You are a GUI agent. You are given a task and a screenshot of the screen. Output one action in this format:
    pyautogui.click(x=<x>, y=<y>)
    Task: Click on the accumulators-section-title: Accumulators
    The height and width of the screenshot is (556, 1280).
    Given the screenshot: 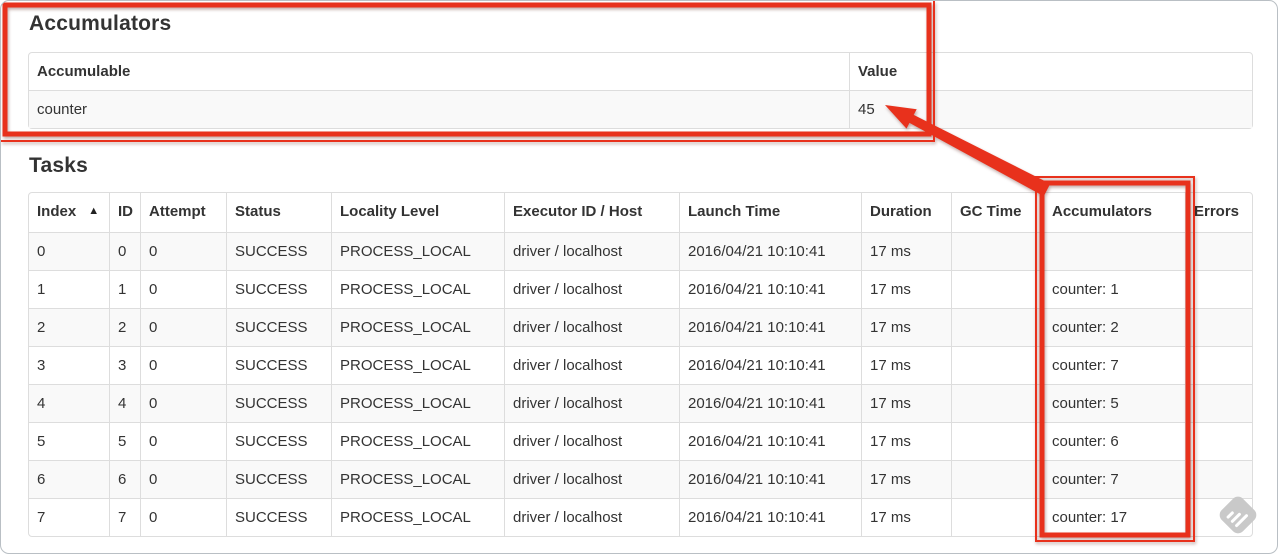 What is the action you would take?
    pyautogui.click(x=100, y=23)
    